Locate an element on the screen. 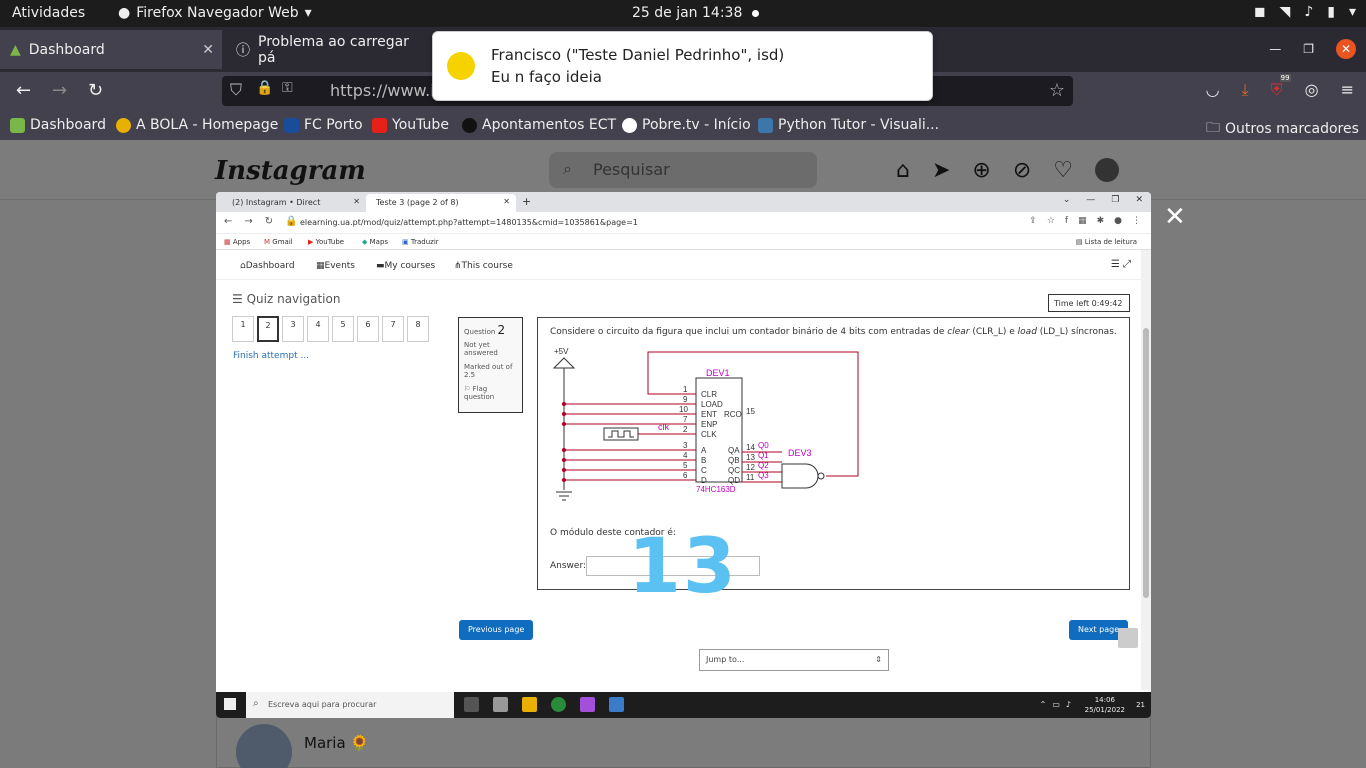 Image resolution: width=1366 pixels, height=768 pixels. pin-number: 1 is located at coordinates (685, 389).